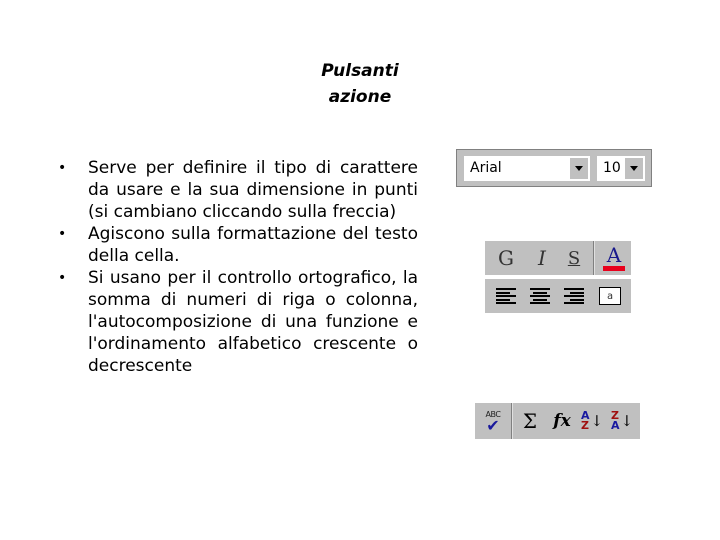 The width and height of the screenshot is (720, 540). What do you see at coordinates (585, 420) in the screenshot?
I see `sort-ascending-icon: A Z` at bounding box center [585, 420].